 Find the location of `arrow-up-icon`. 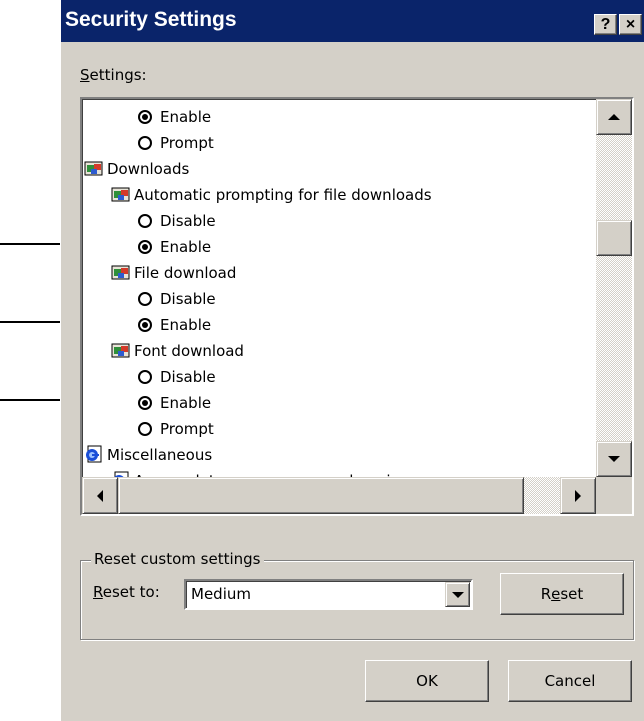

arrow-up-icon is located at coordinates (614, 117).